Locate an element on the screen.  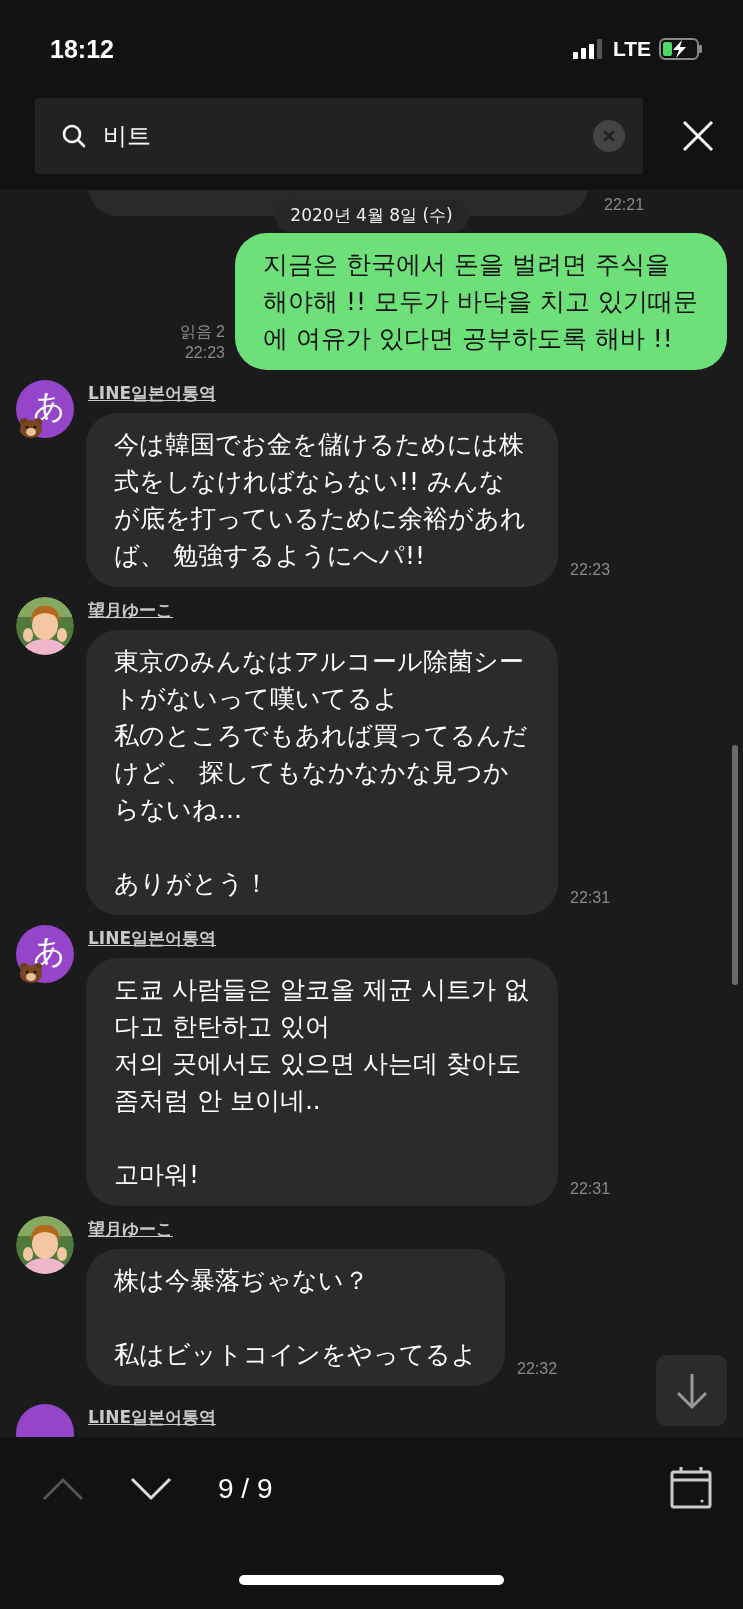
message-text: 今は韓国でお金を儲けるためには株式をしなければならない!! みんなが底を打っているために余裕があれば、 勉強するようにへパ!! is located at coordinates (320, 500).